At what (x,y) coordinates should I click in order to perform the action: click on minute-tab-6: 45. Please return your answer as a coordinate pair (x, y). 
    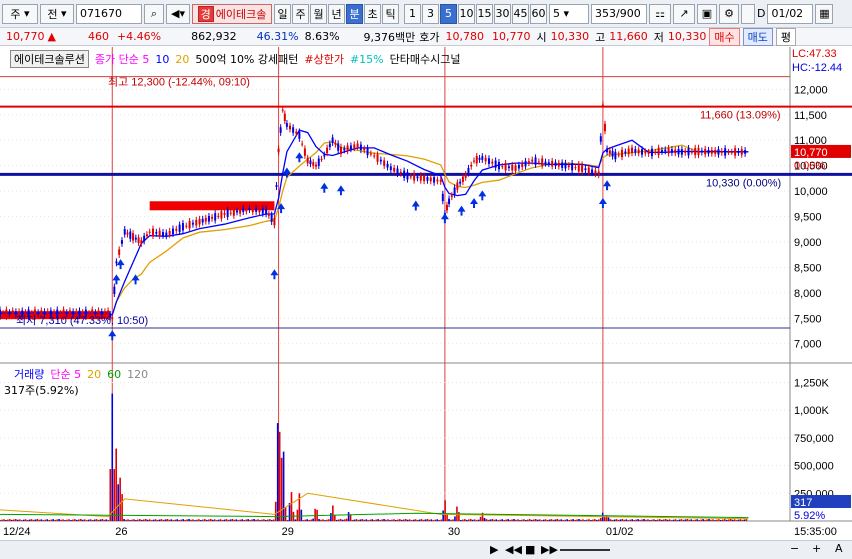
    Looking at the image, I should click on (520, 13).